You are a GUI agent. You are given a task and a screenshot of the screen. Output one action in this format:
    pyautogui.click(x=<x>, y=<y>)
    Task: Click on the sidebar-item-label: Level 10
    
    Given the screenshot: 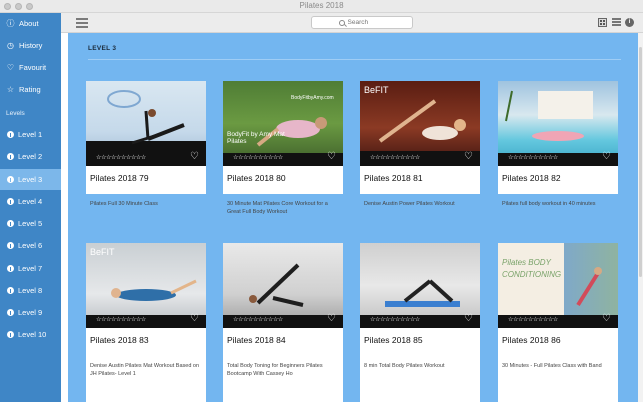 What is the action you would take?
    pyautogui.click(x=32, y=334)
    